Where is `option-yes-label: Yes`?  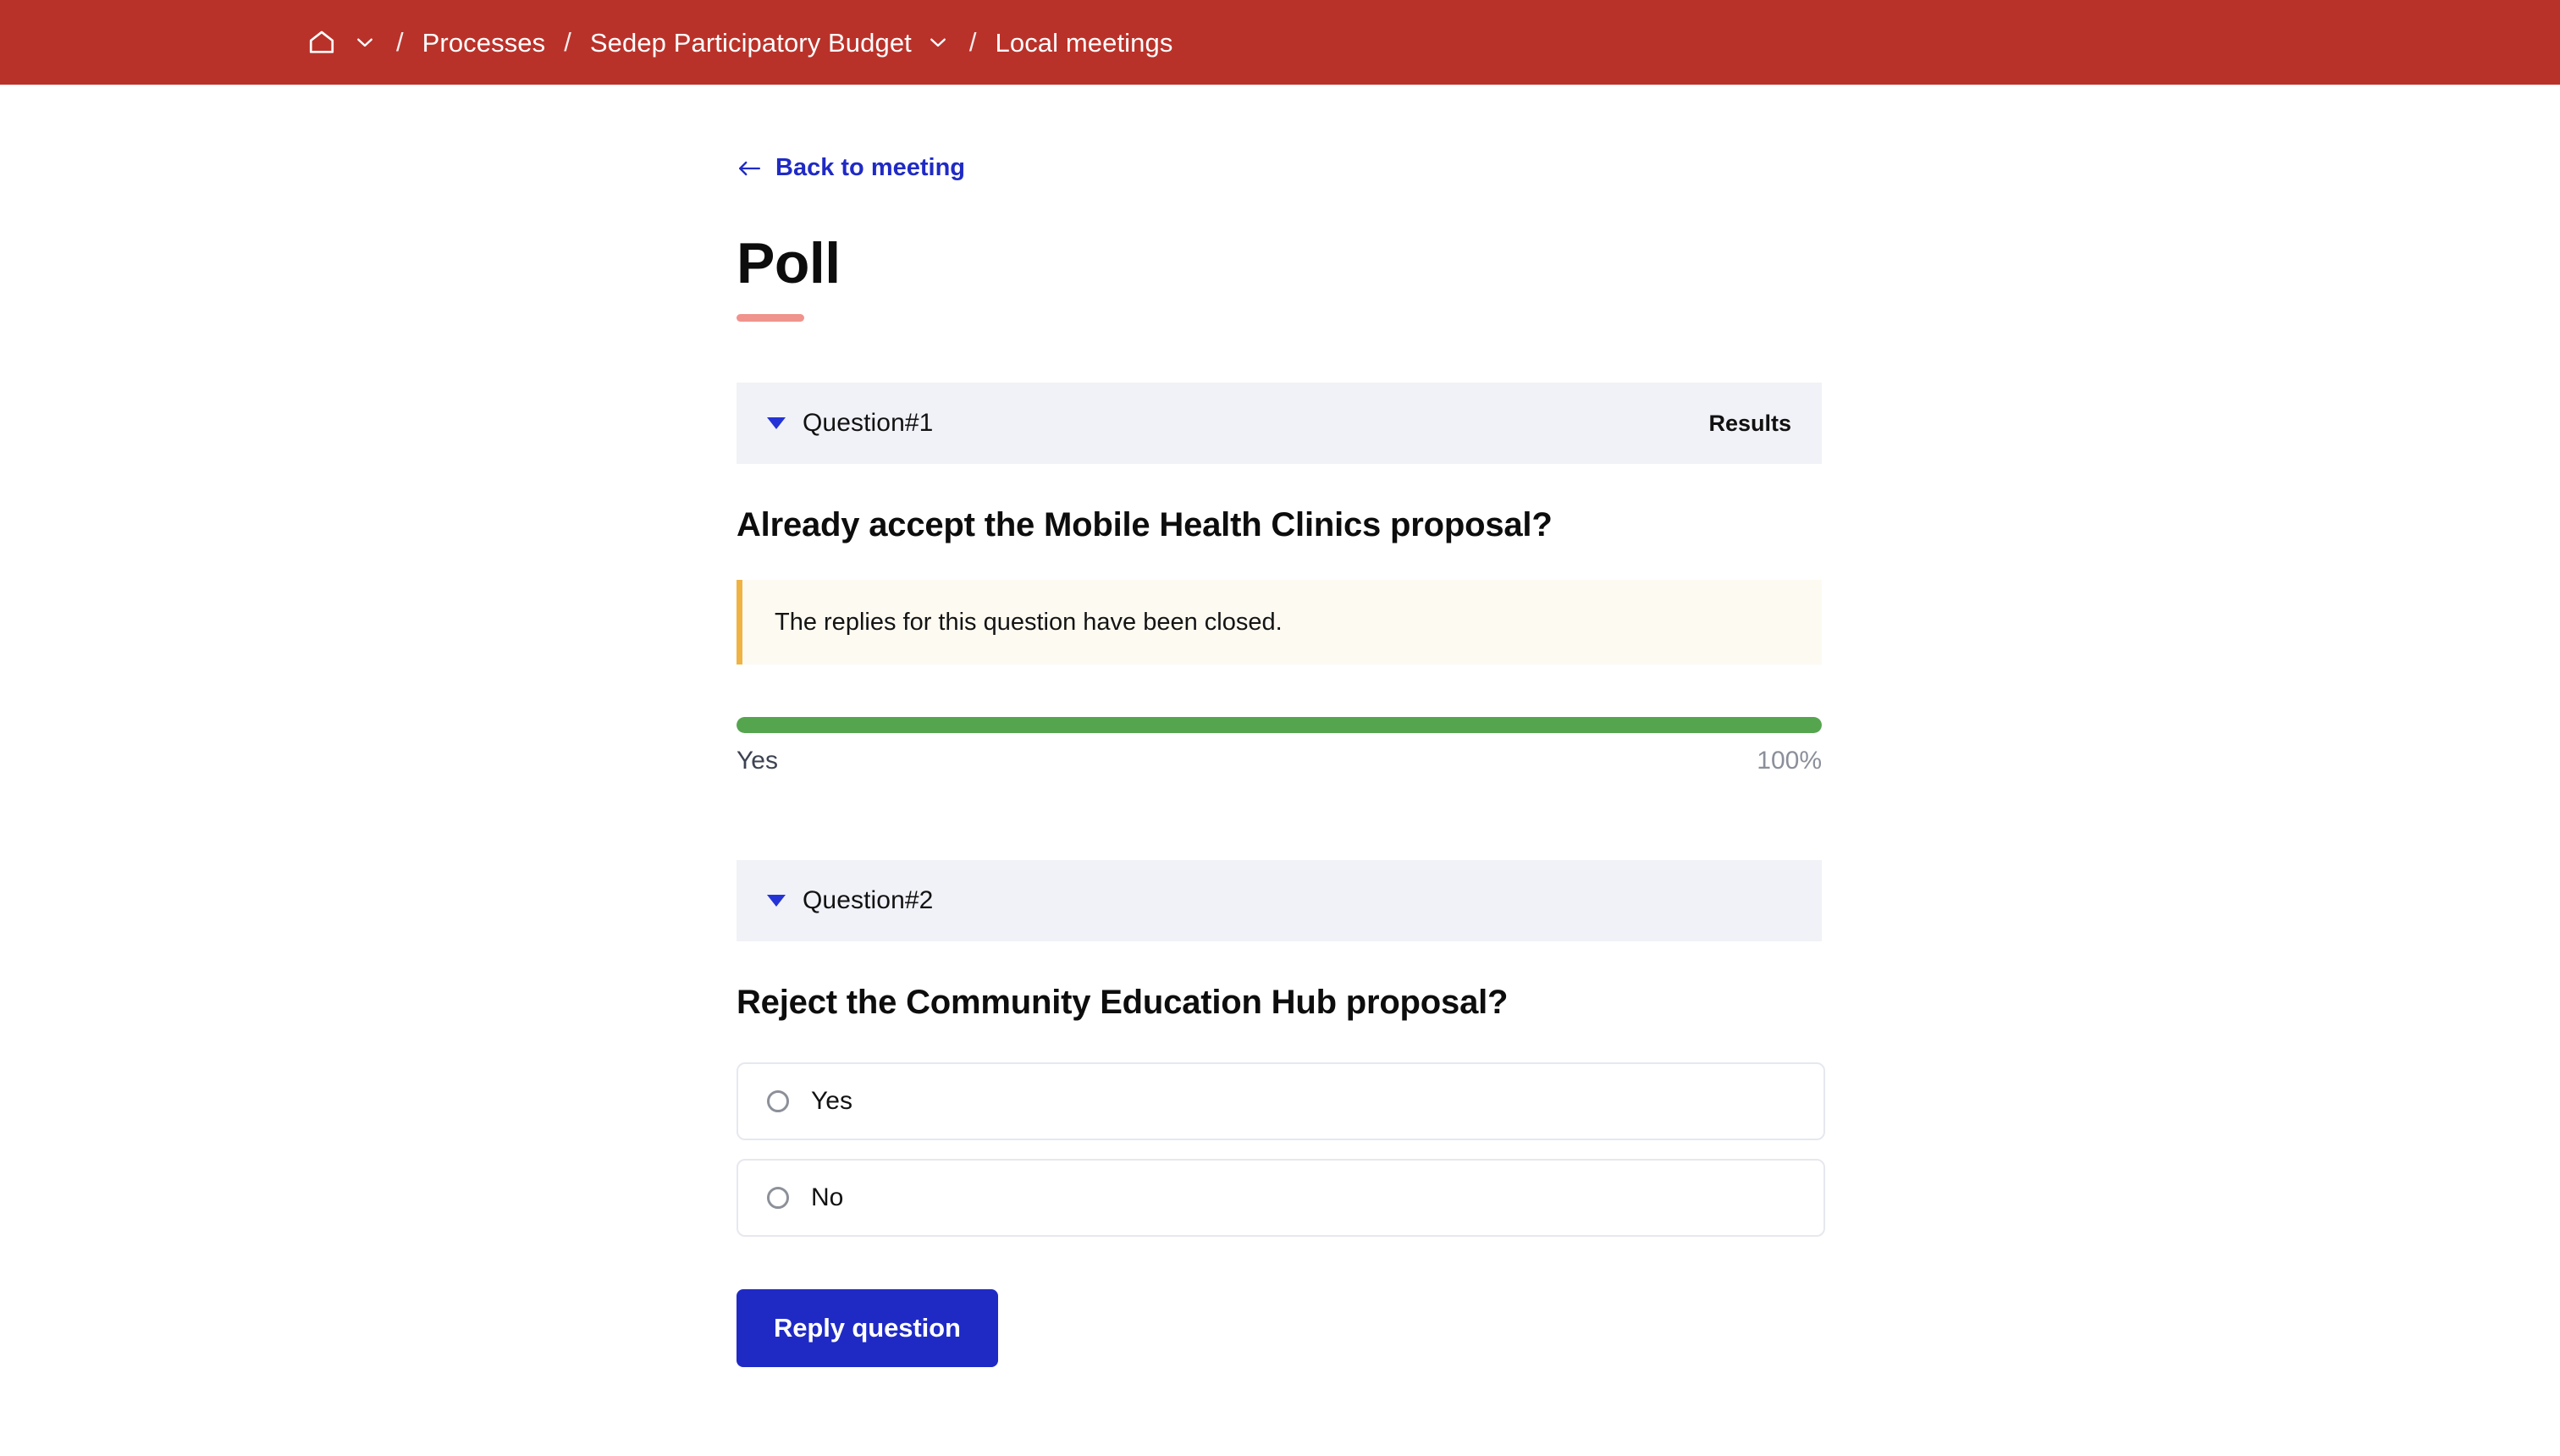
option-yes-label: Yes is located at coordinates (831, 1101).